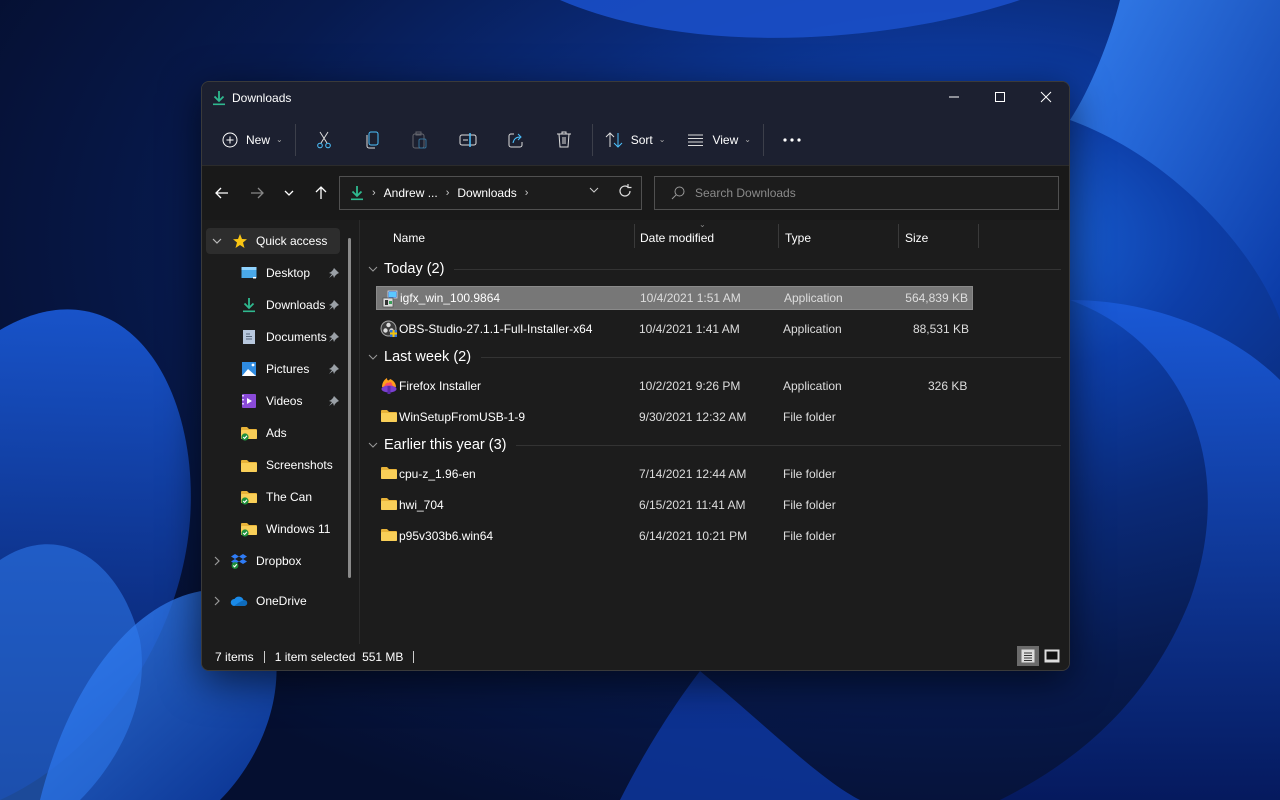 Image resolution: width=1280 pixels, height=800 pixels. Describe the element at coordinates (409, 238) in the screenshot. I see `column-name: Name` at that location.